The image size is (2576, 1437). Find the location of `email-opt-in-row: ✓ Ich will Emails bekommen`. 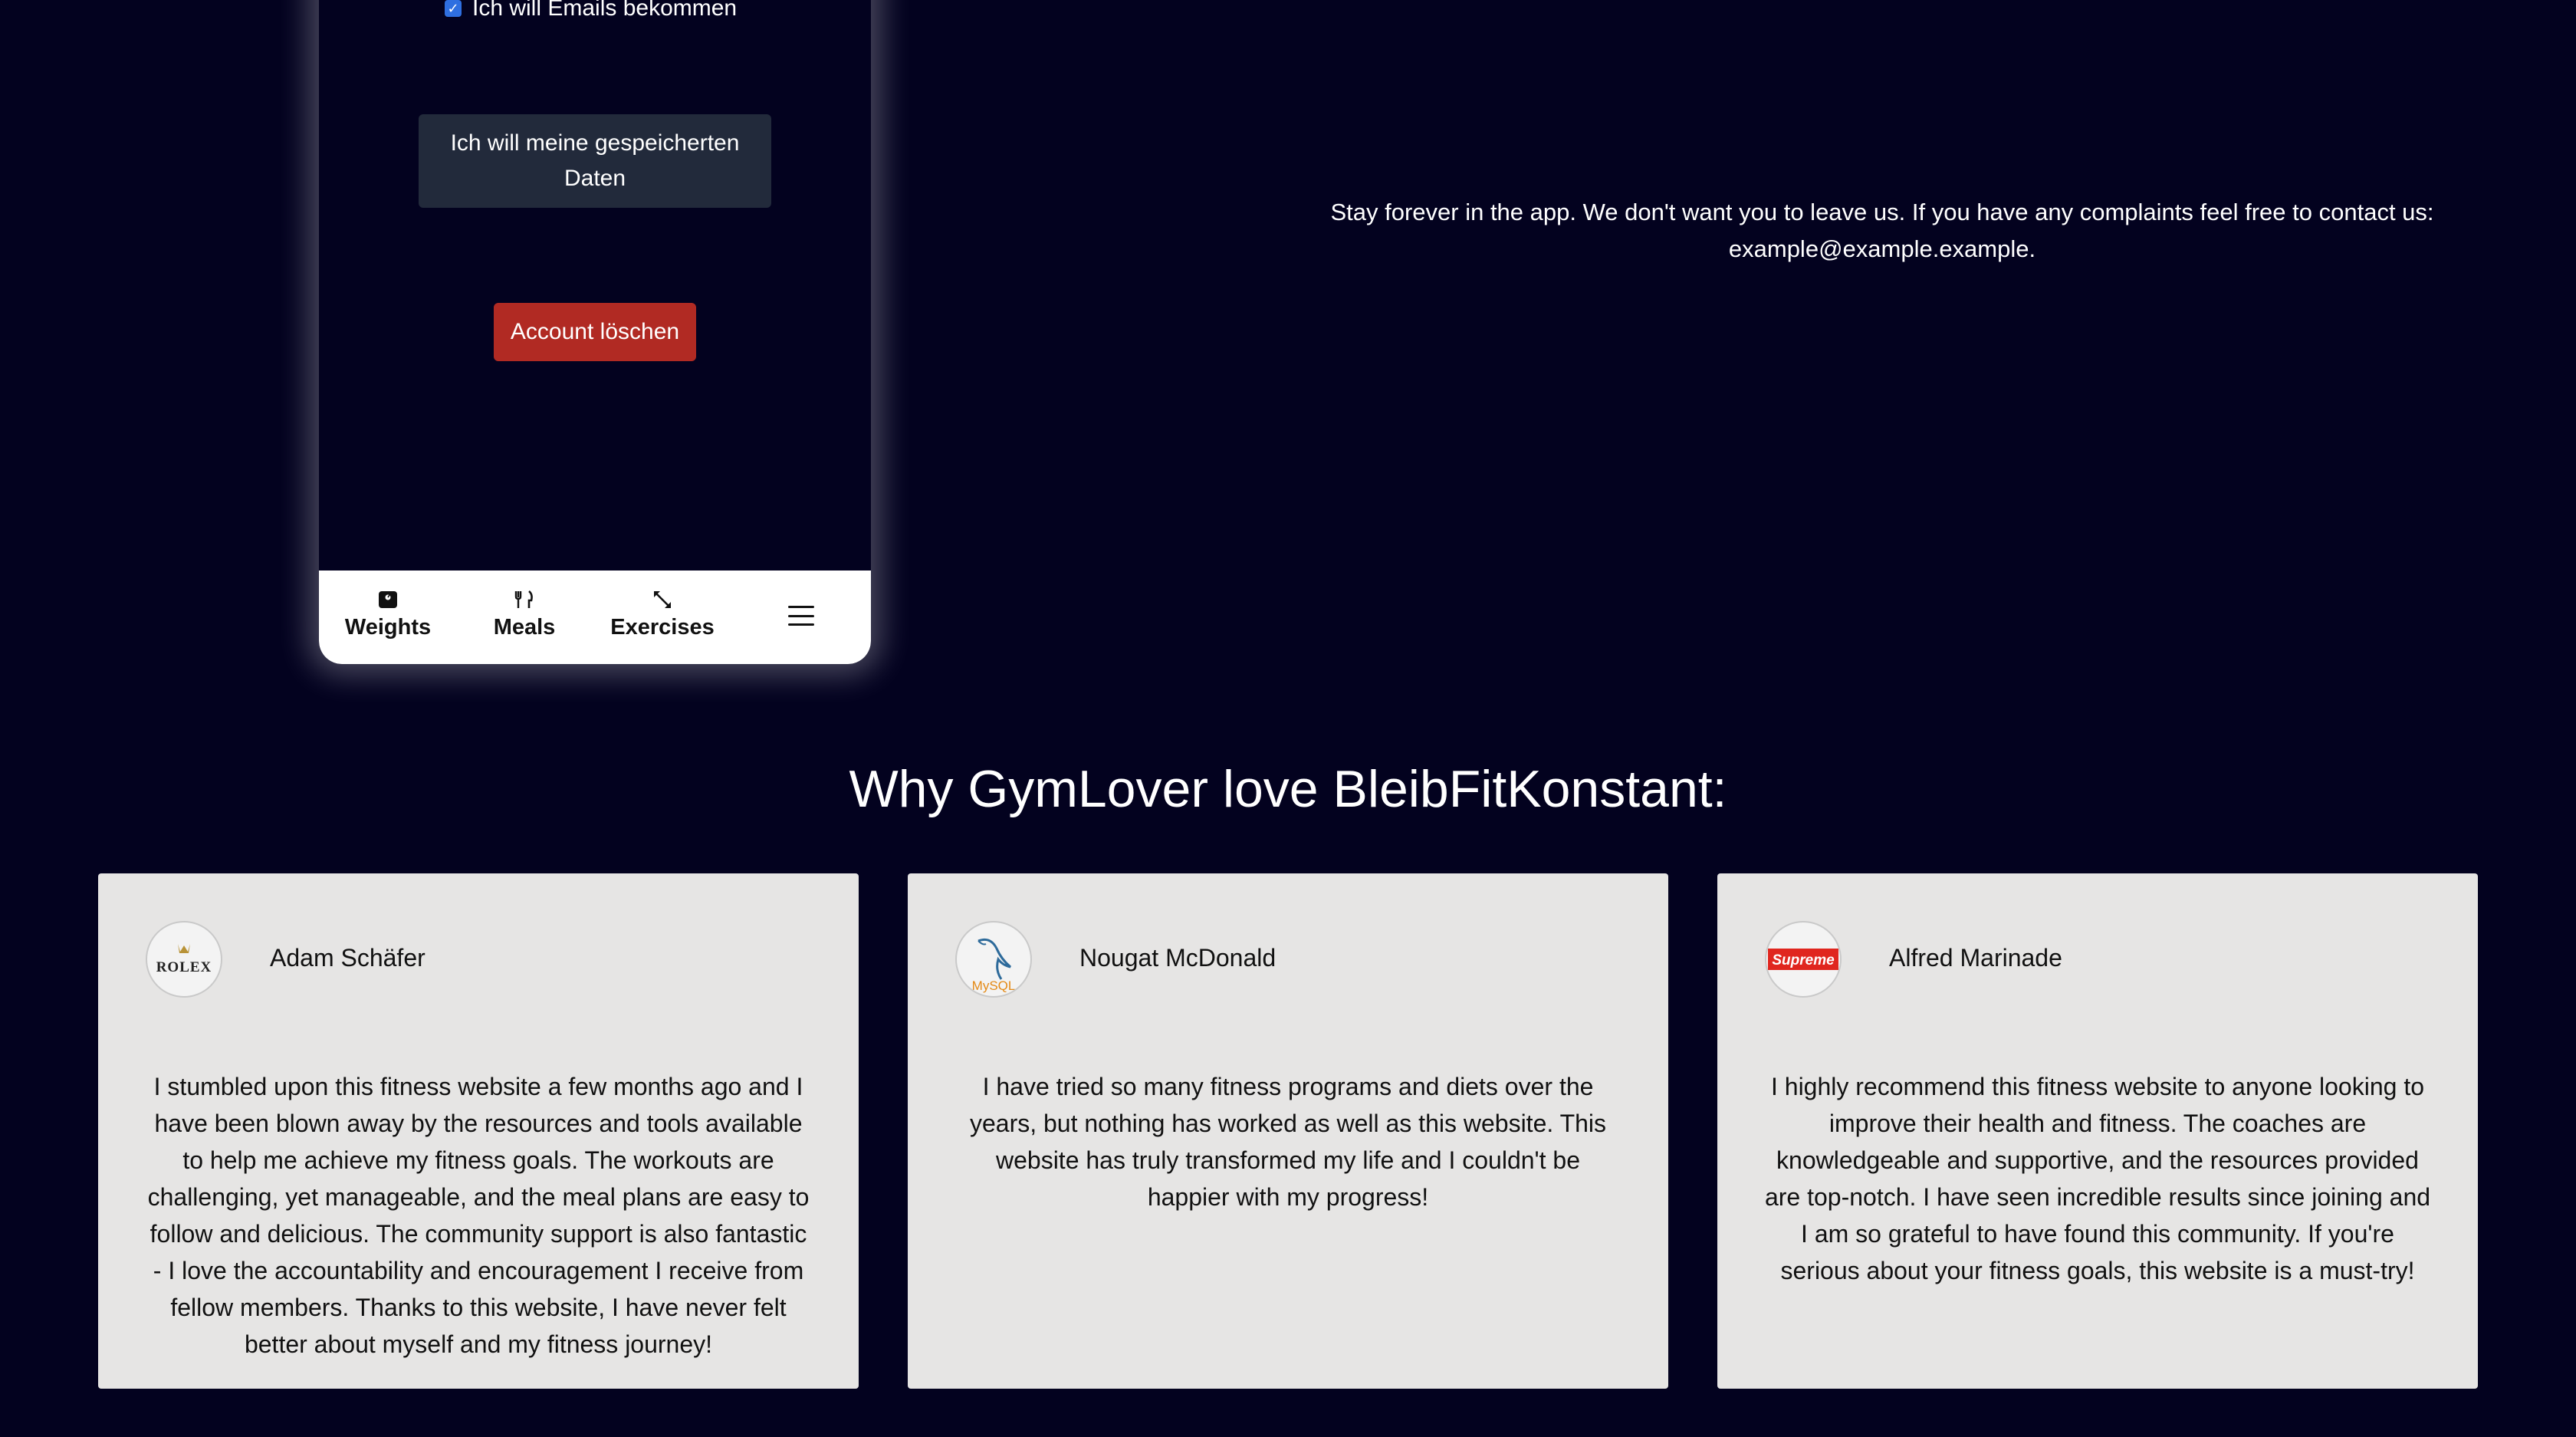

email-opt-in-row: ✓ Ich will Emails bekommen is located at coordinates (591, 10).